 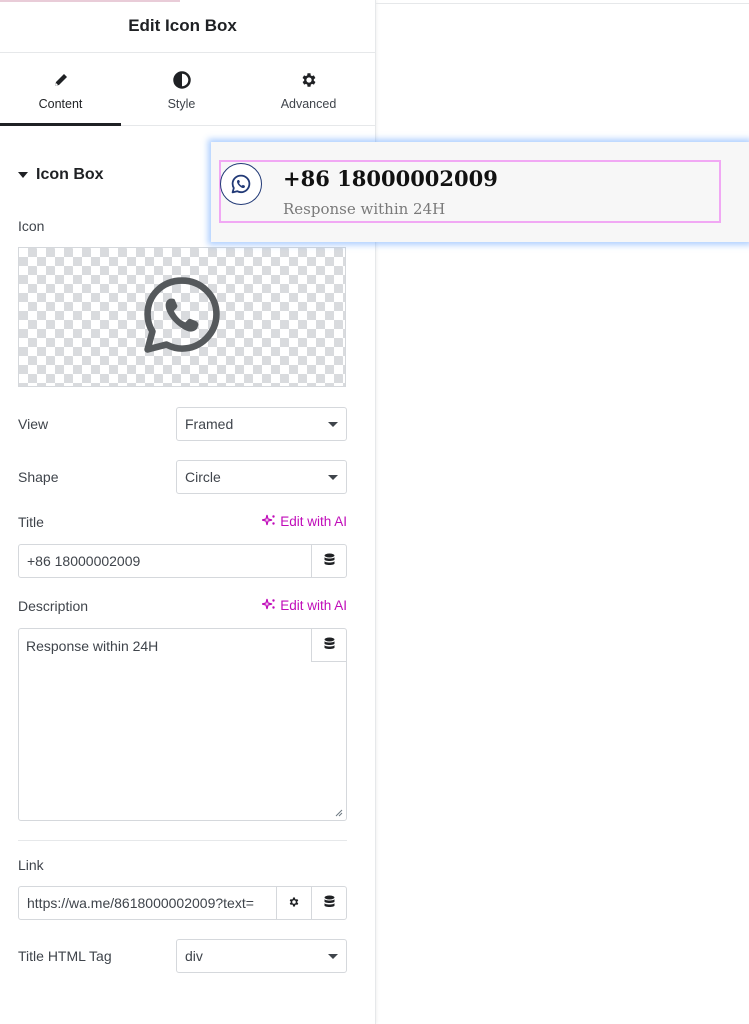 I want to click on half-circle-icon, so click(x=181, y=80).